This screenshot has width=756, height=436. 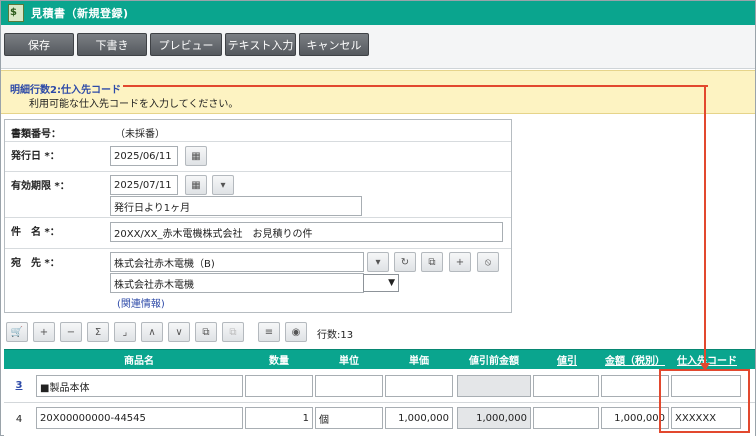 I want to click on grid-header: 商品名 数量 単位 単価 値引前金額 値引 金額（税別） 仕入先コード, so click(x=379, y=359).